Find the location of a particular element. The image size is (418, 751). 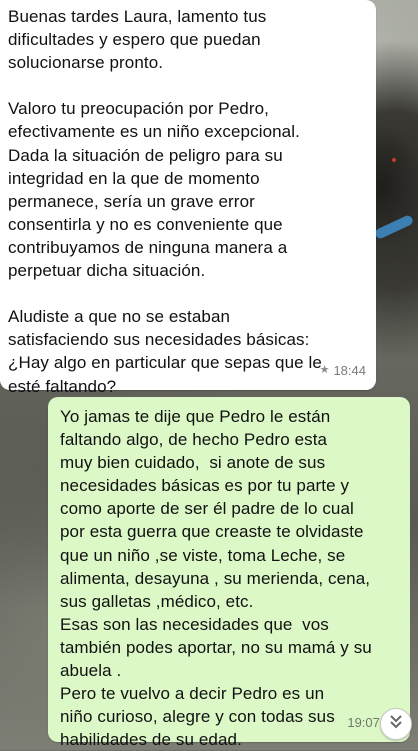

incoming-message-time: 18:44 is located at coordinates (349, 370).